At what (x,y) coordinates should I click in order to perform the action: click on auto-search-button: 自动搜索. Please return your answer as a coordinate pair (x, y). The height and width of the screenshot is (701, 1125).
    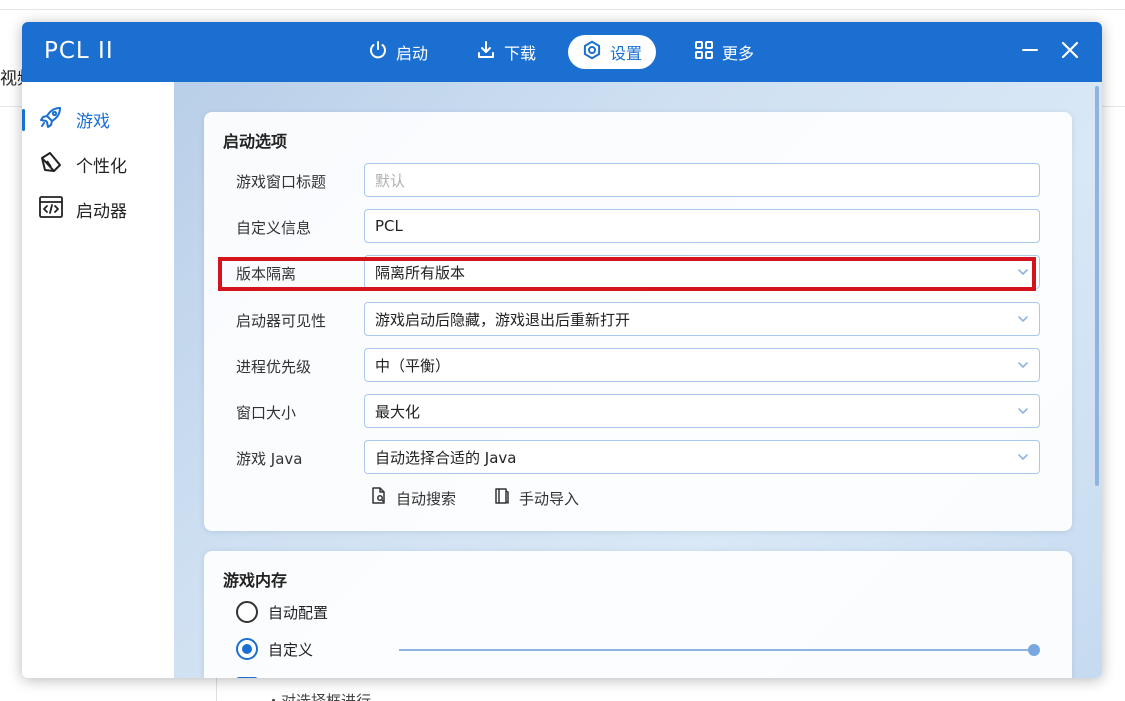
    Looking at the image, I should click on (413, 498).